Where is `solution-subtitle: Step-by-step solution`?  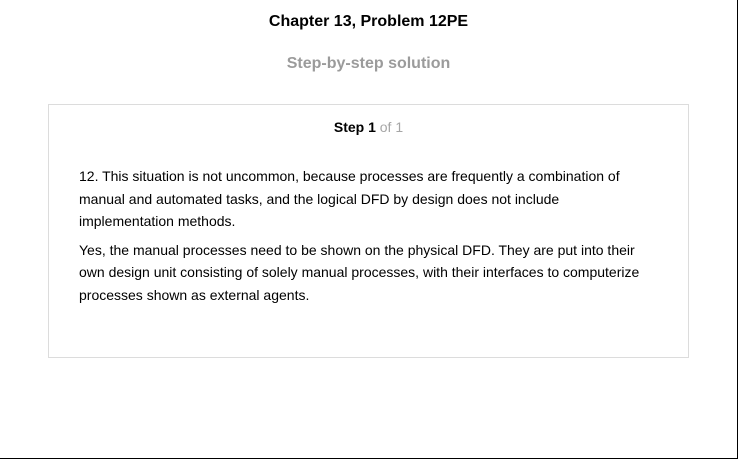
solution-subtitle: Step-by-step solution is located at coordinates (368, 63).